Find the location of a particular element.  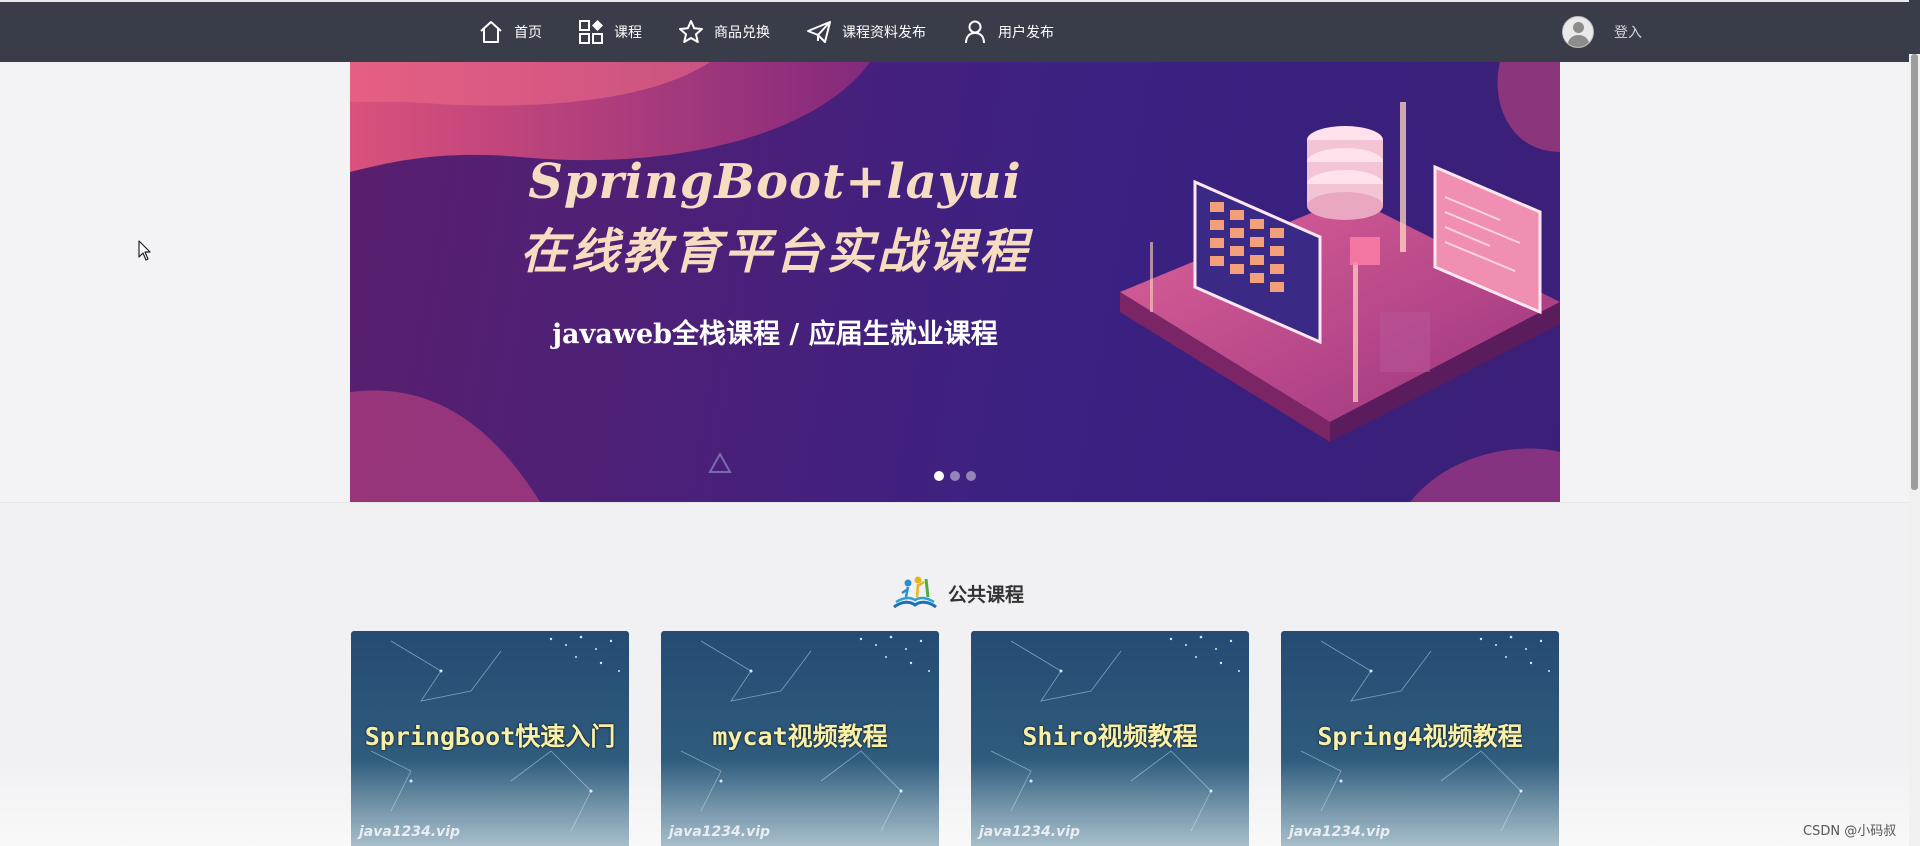

watermark: CSDN @小码叔 is located at coordinates (1850, 831).